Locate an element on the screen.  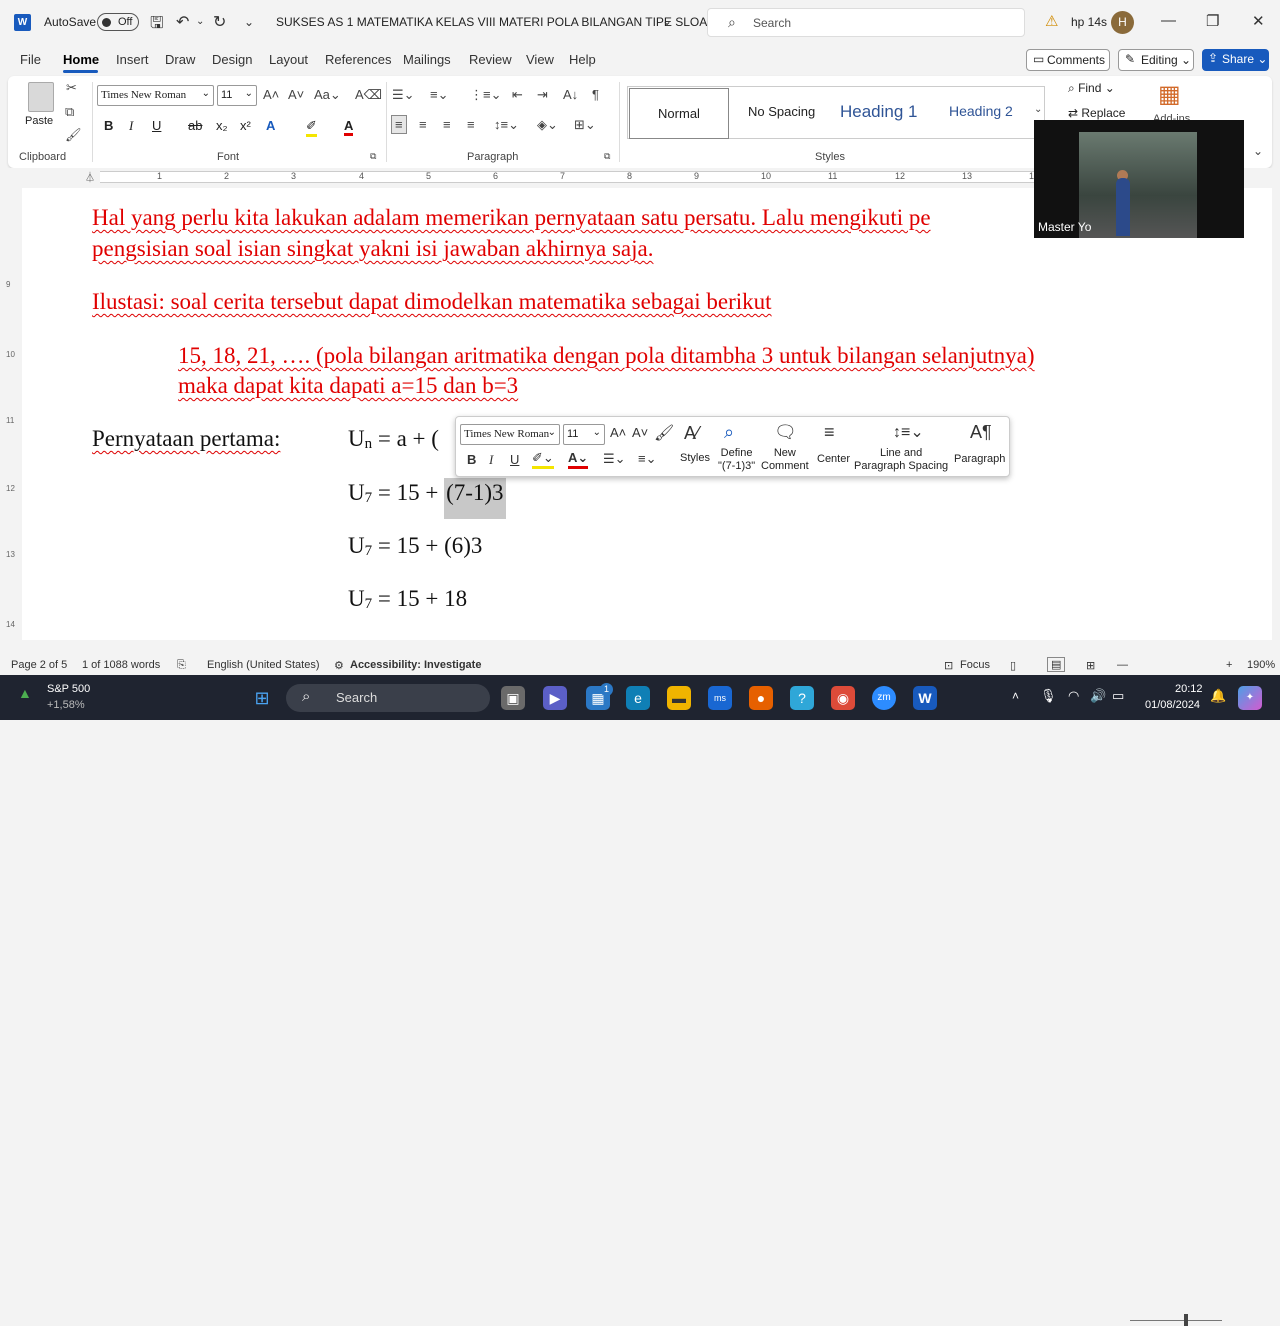
account-name: hp 14s is located at coordinates (1089, 22).